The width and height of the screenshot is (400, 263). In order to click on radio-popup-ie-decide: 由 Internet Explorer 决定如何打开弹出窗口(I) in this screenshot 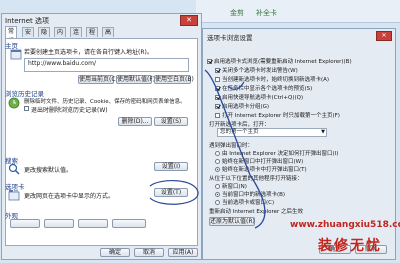, I will do `click(276, 153)`.